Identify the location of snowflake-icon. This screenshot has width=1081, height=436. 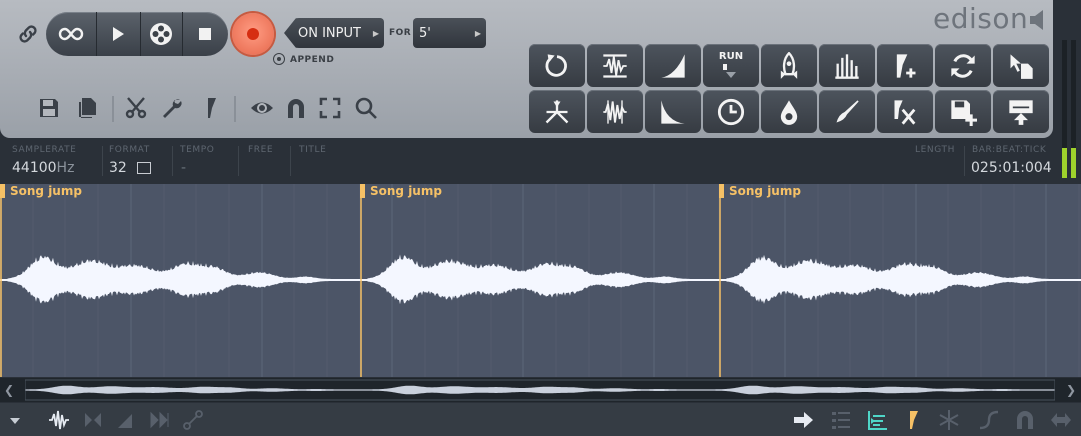
(949, 420).